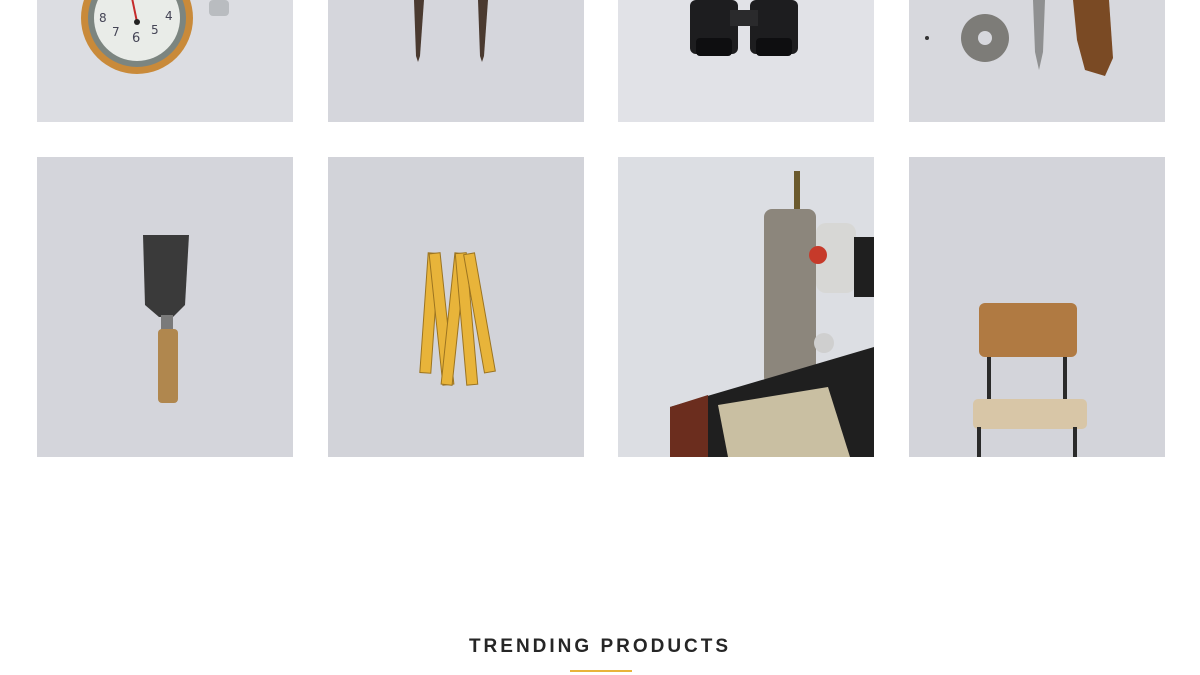 Image resolution: width=1200 pixels, height=675 pixels. What do you see at coordinates (169, 16) in the screenshot?
I see `svg-text: 4` at bounding box center [169, 16].